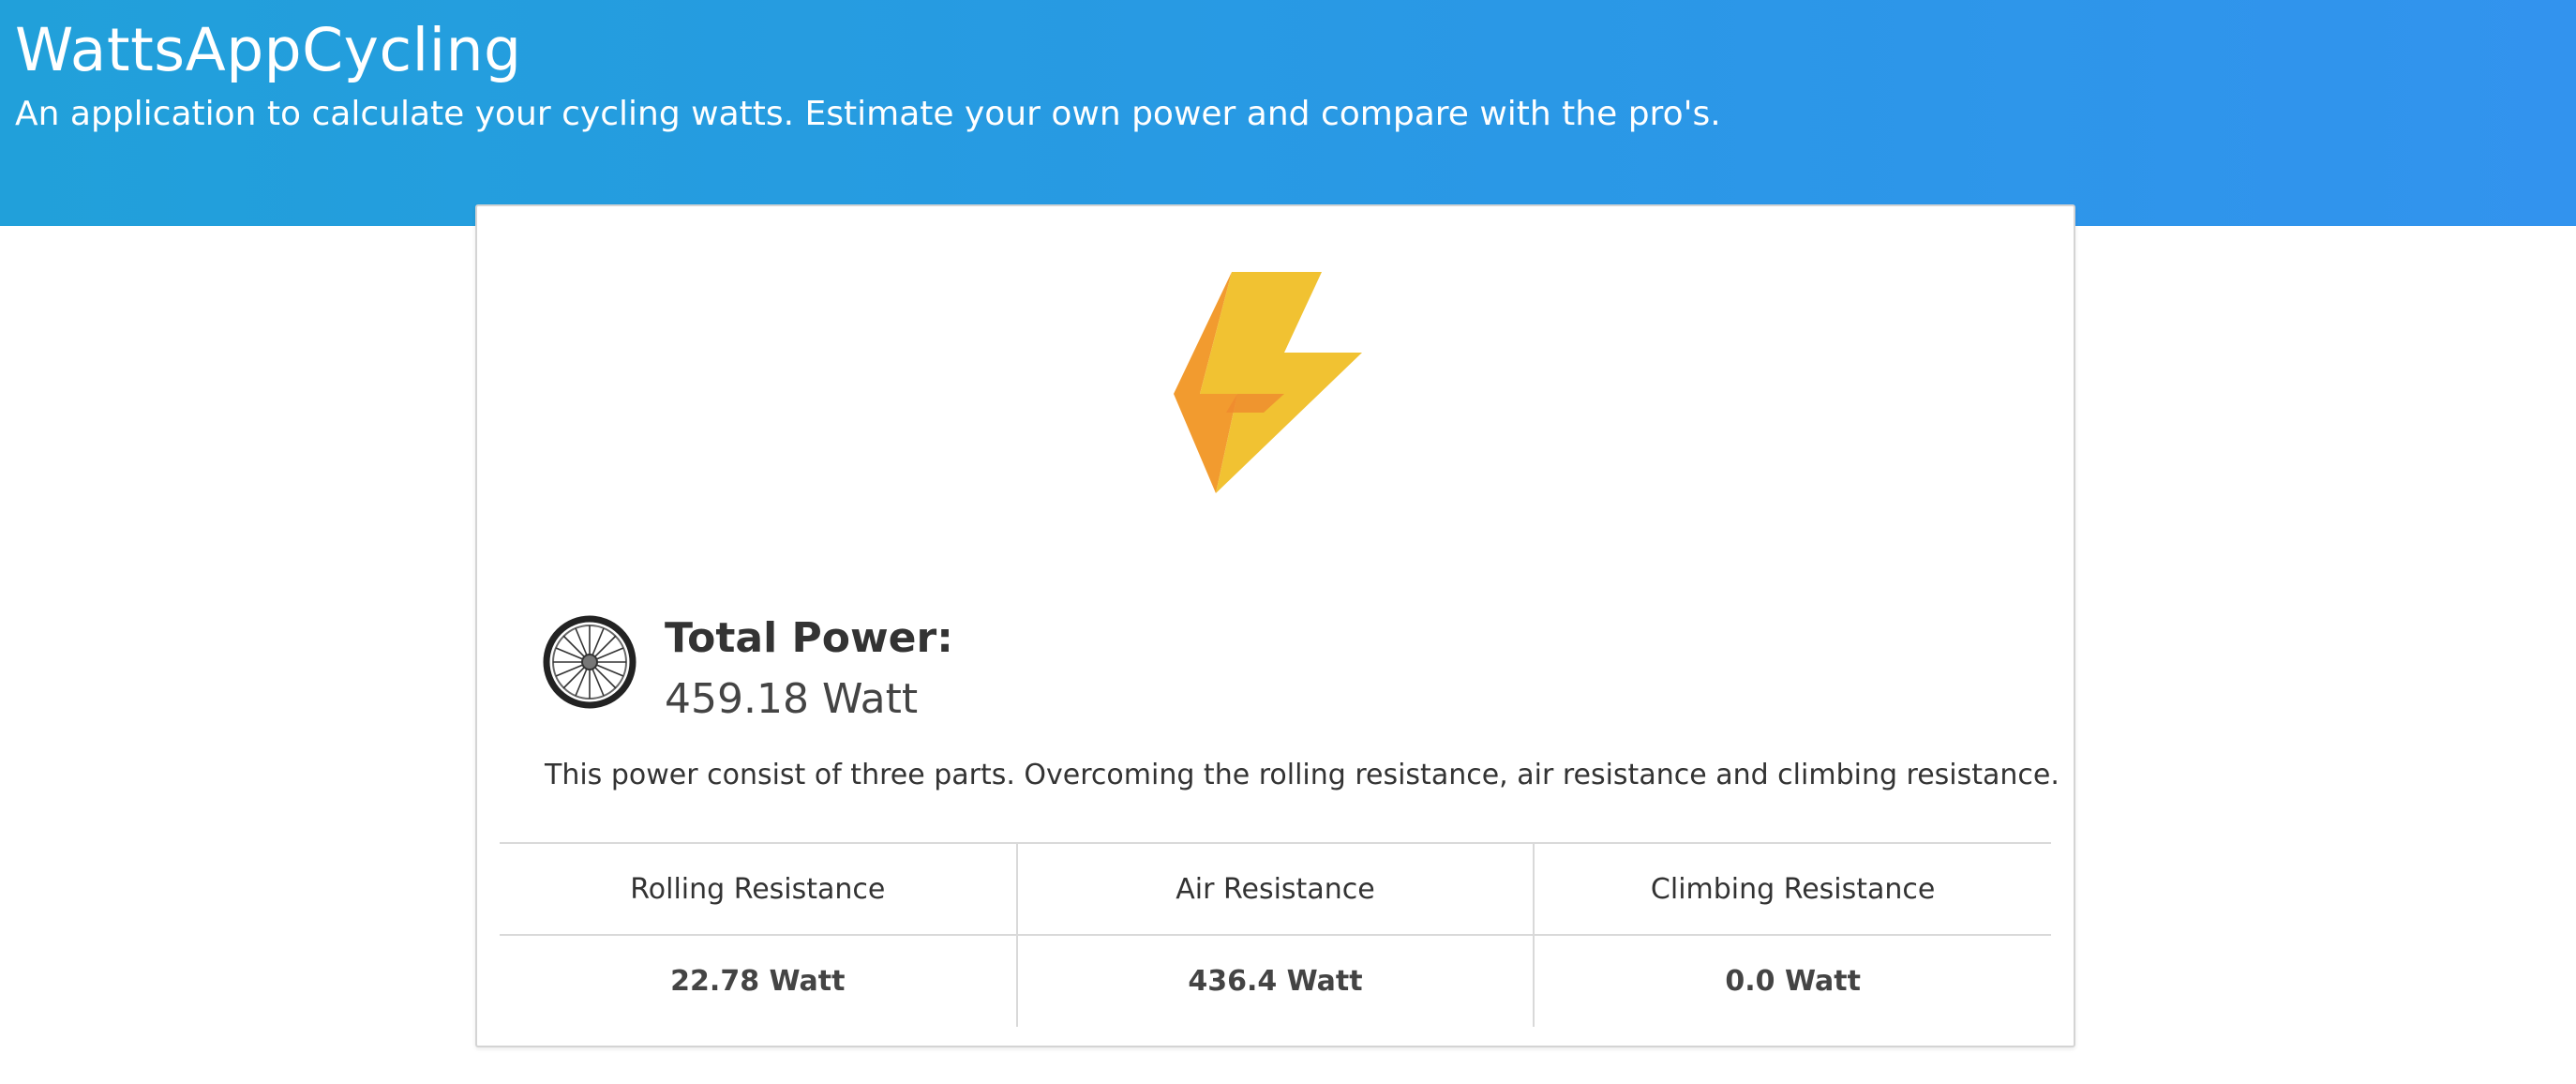 Image resolution: width=2576 pixels, height=1084 pixels. Describe the element at coordinates (1792, 888) in the screenshot. I see `climbing-resistance-header: Climbing Resistance` at that location.